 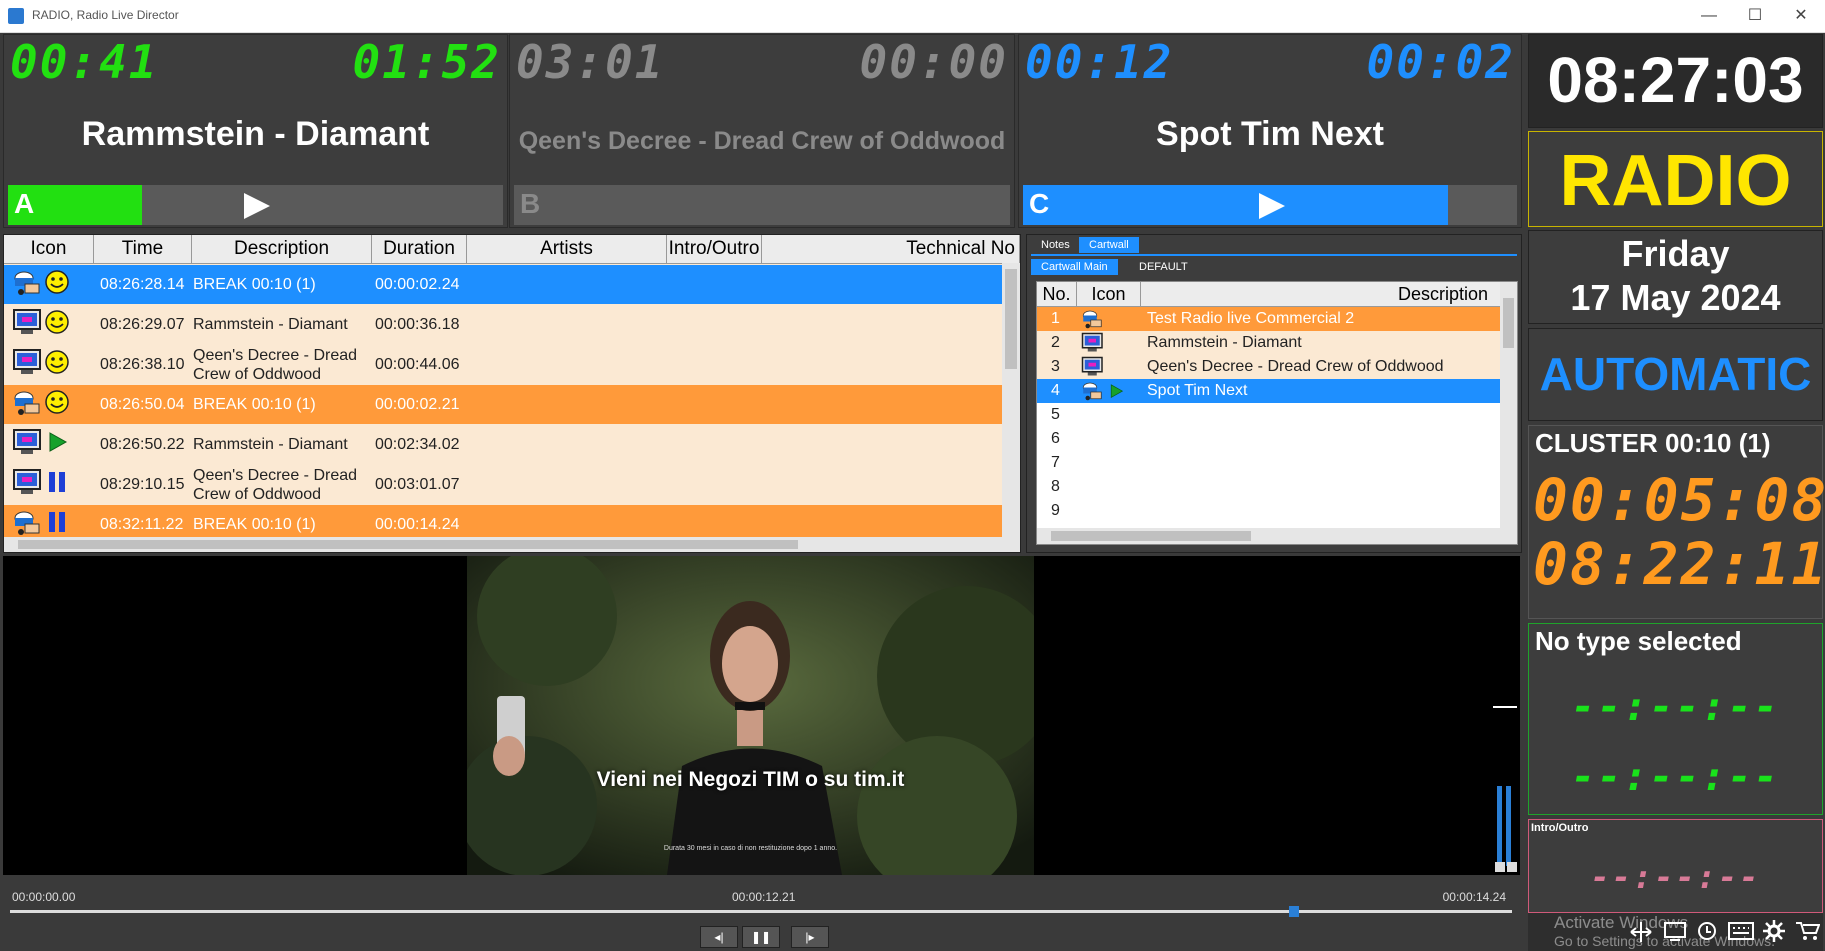 I want to click on previous-button: ◂|, so click(x=719, y=937).